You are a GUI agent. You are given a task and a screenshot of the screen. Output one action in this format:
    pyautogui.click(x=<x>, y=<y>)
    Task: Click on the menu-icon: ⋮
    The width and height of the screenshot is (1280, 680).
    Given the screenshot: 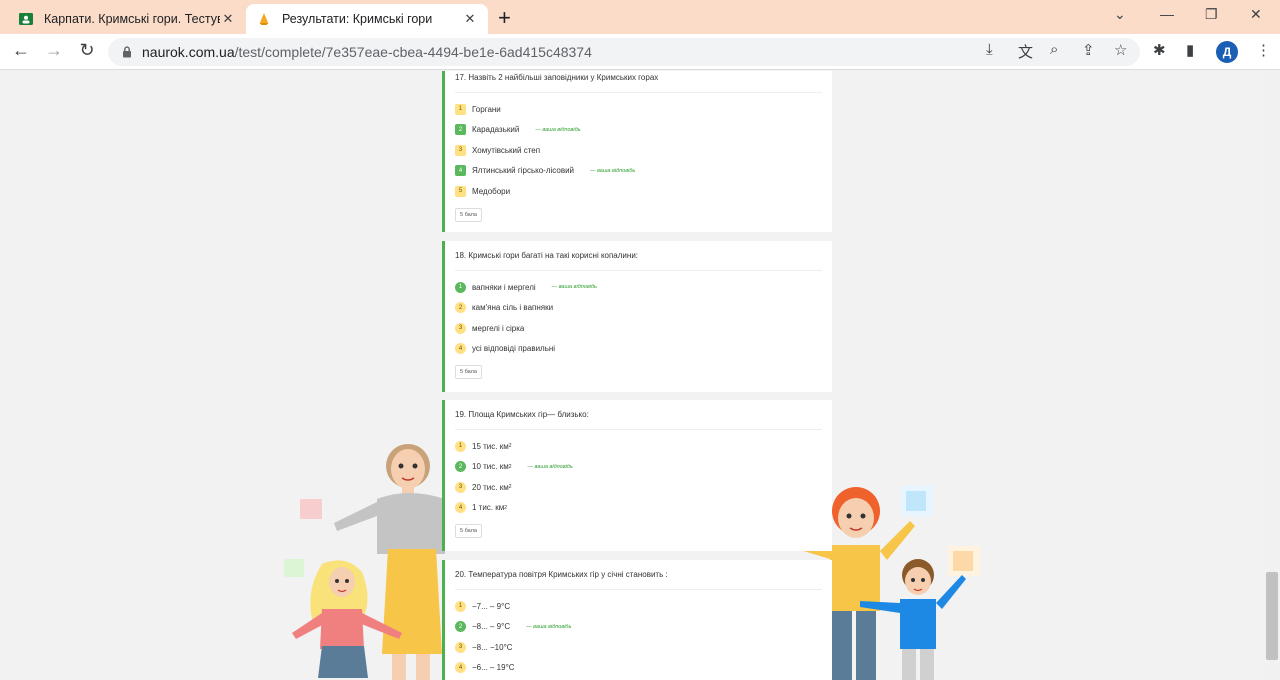 What is the action you would take?
    pyautogui.click(x=1263, y=50)
    